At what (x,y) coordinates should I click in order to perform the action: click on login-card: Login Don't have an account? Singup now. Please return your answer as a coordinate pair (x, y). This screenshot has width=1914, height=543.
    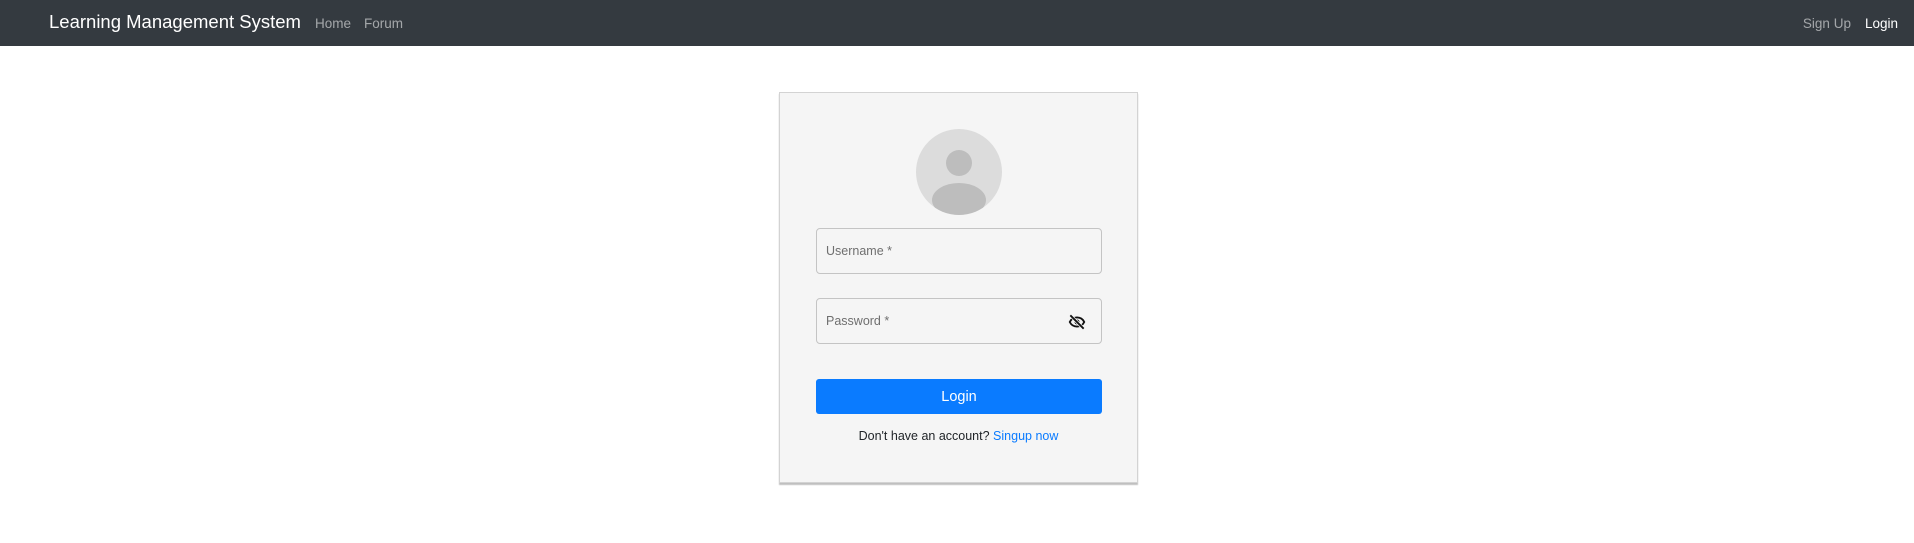
    Looking at the image, I should click on (958, 287).